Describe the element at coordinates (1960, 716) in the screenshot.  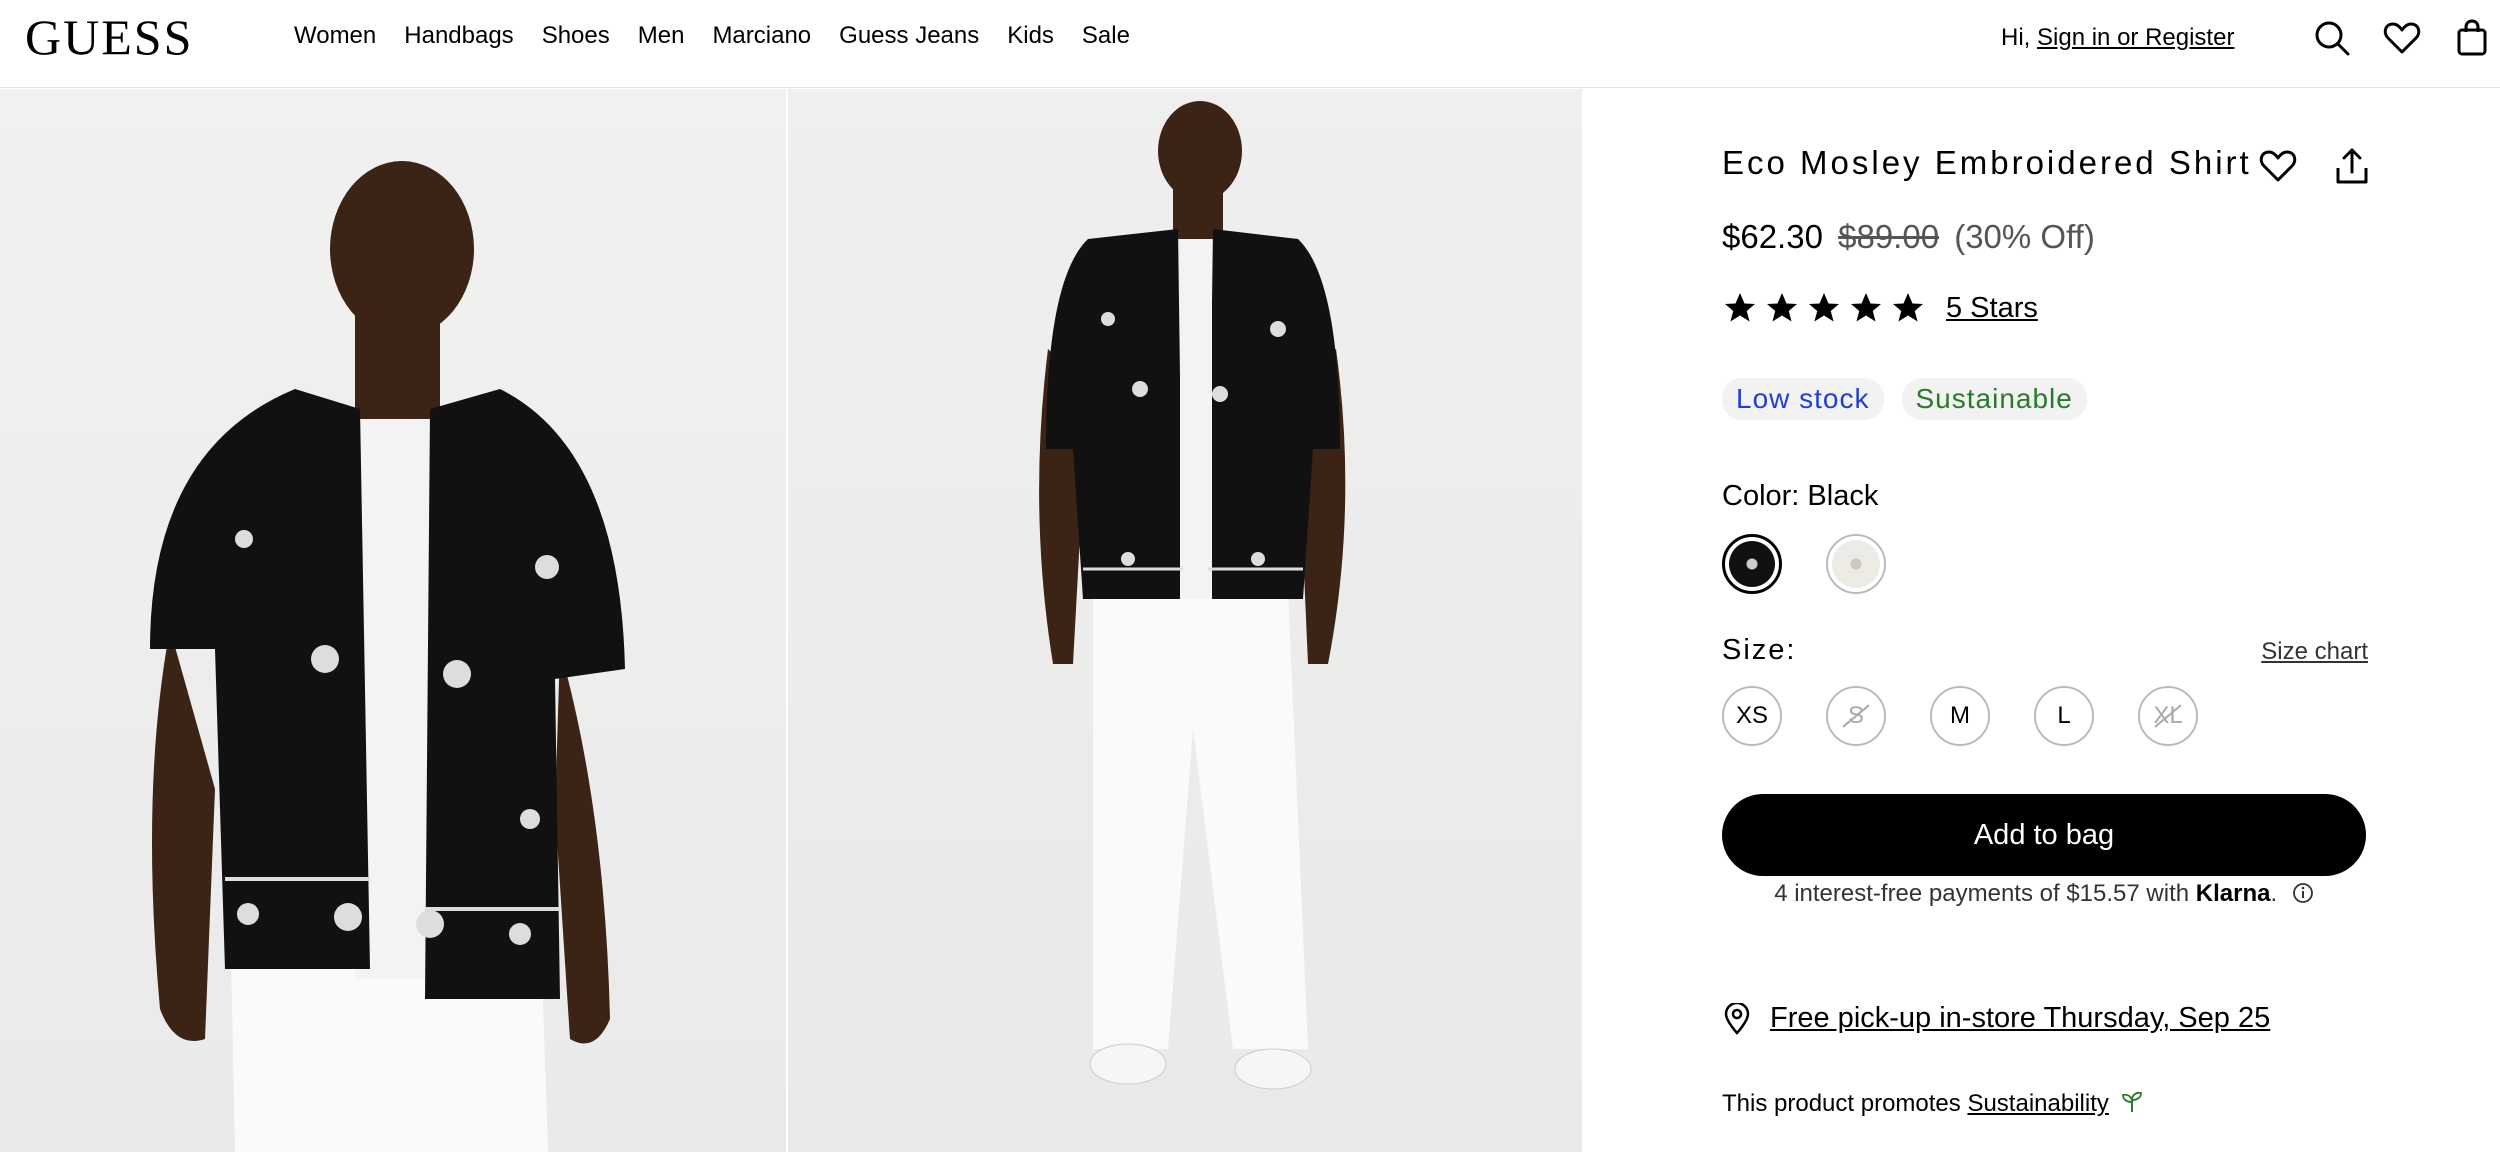
I see `size-option-m: M` at that location.